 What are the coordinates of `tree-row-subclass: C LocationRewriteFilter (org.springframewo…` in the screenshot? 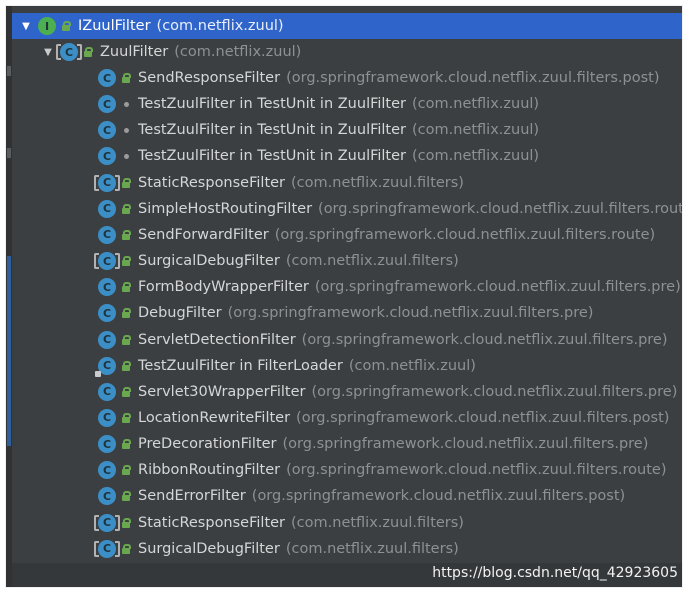 It's located at (347, 418).